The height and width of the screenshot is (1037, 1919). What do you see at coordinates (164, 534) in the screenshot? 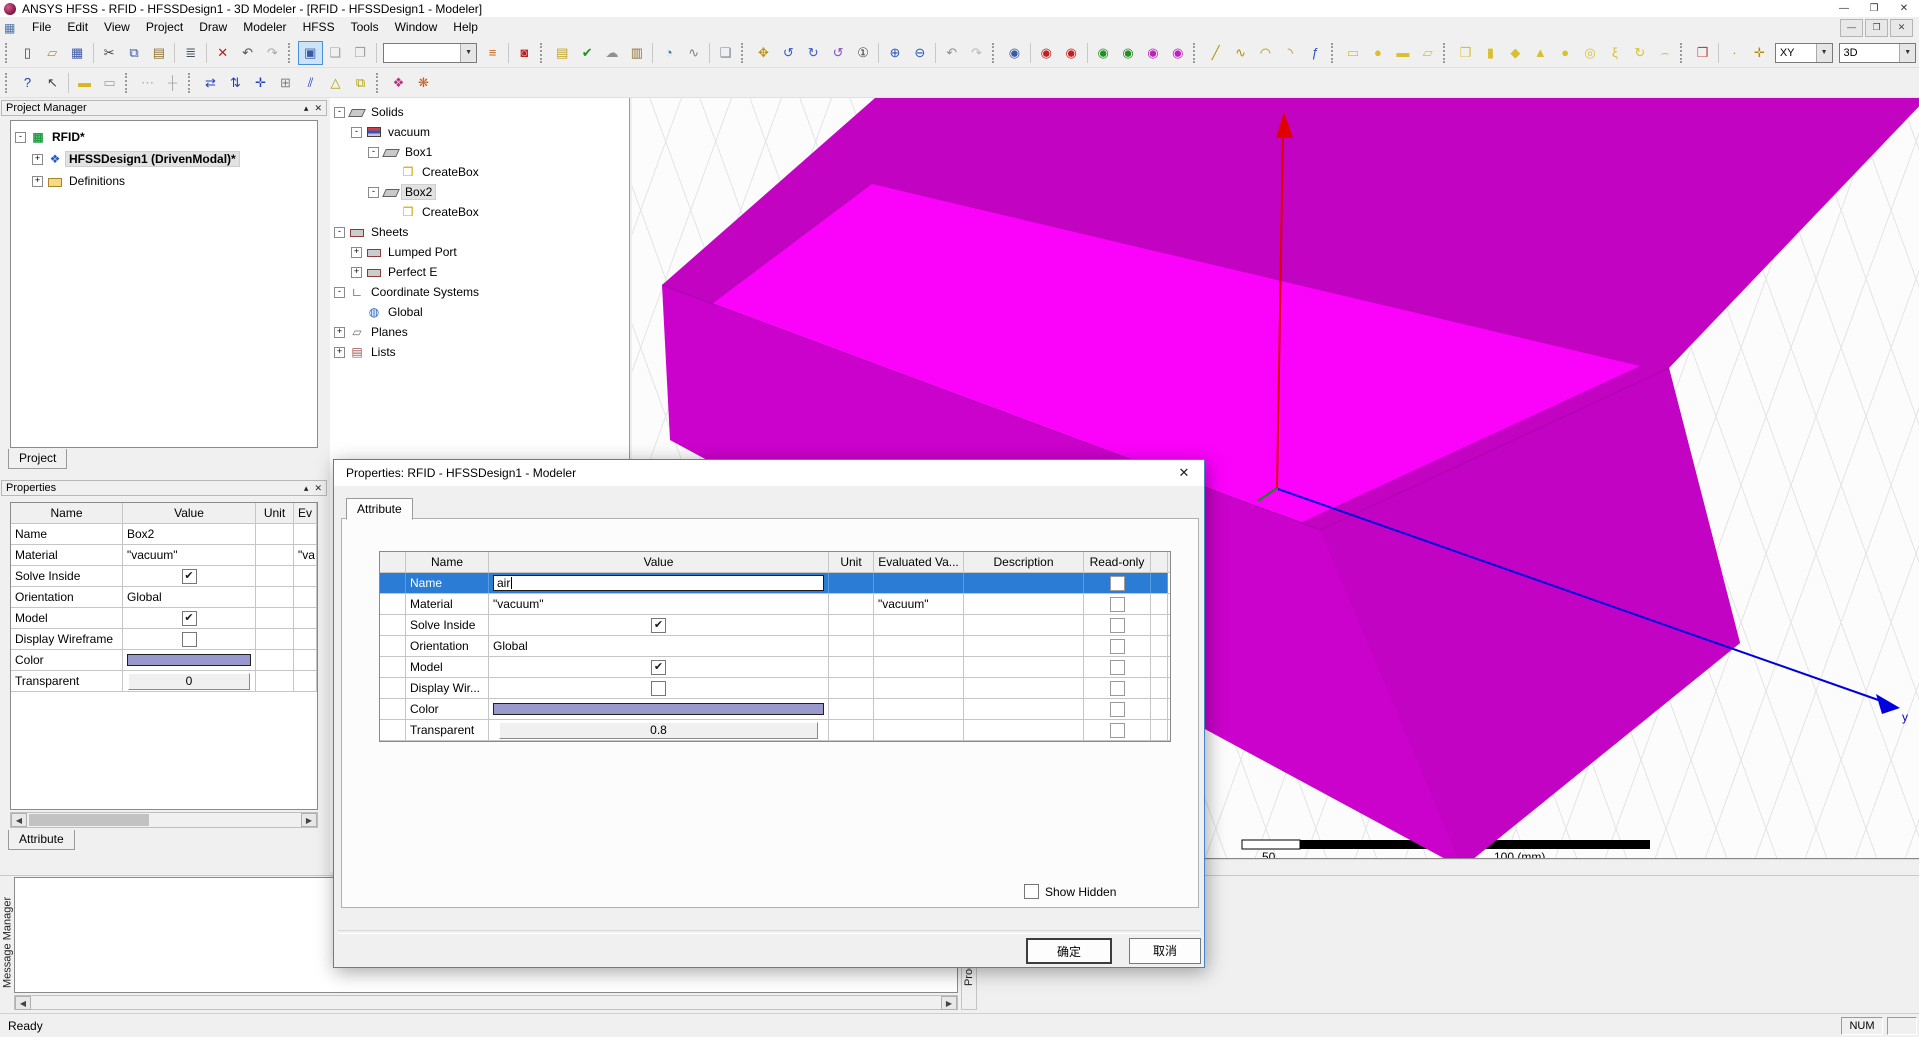
I see `property-row-name: Name Box2` at bounding box center [164, 534].